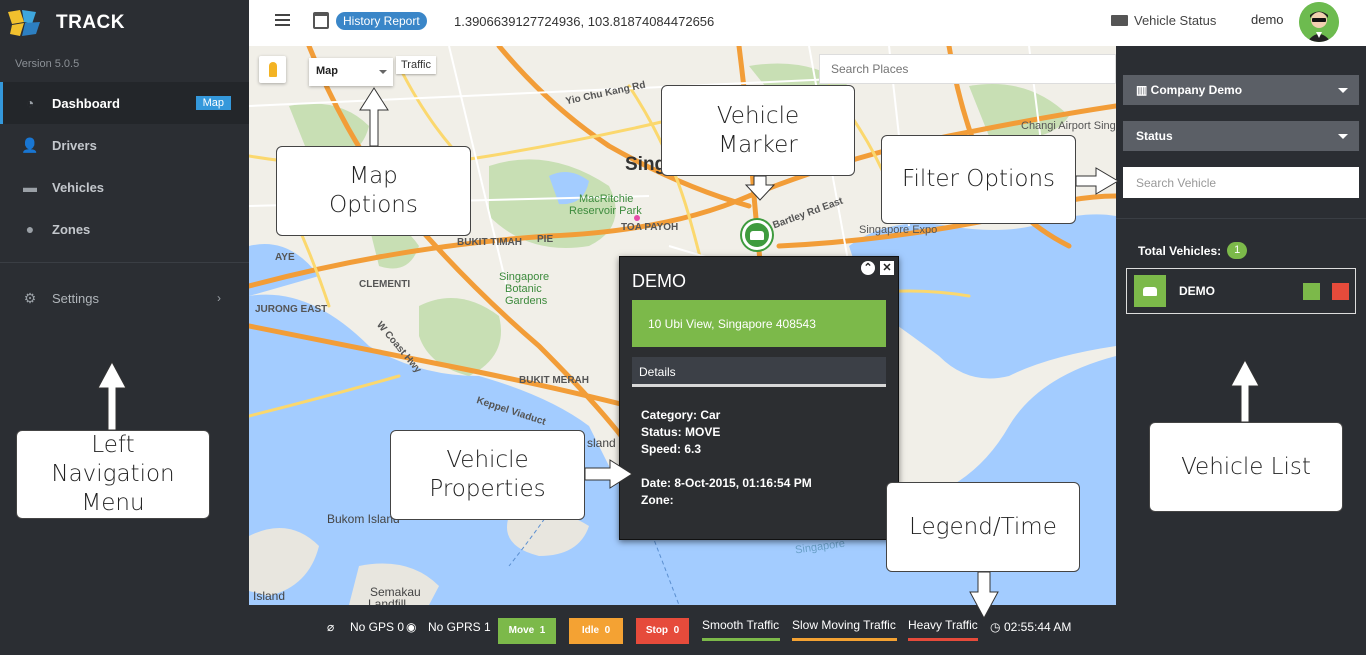  Describe the element at coordinates (86, 103) in the screenshot. I see `nav-item-label: Dashboard` at that location.